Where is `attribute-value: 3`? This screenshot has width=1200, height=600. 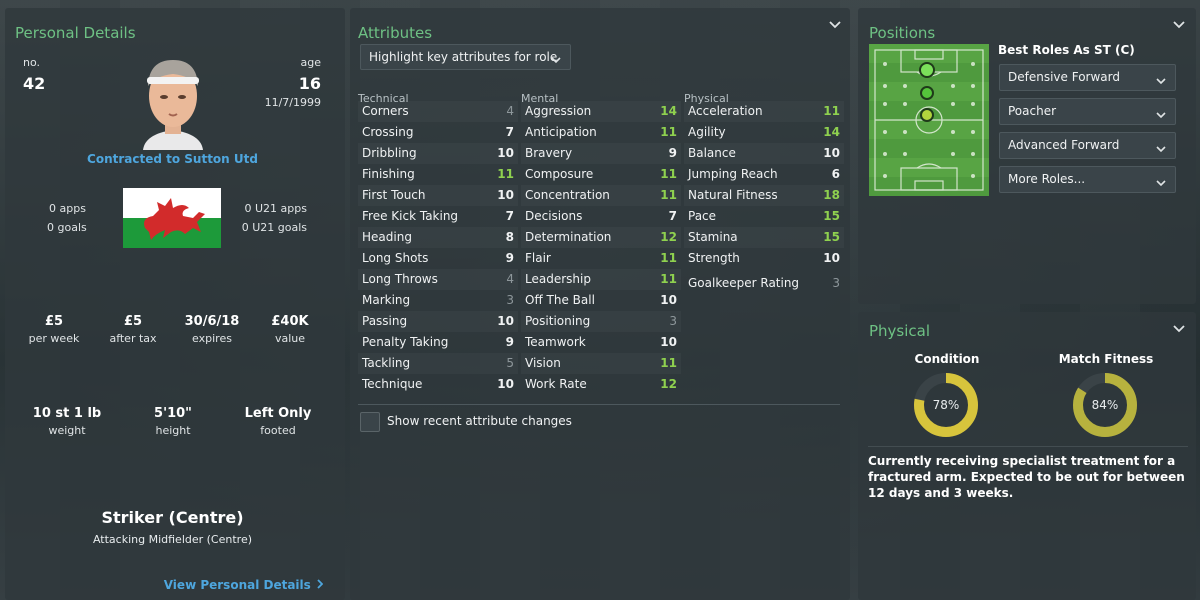
attribute-value: 3 is located at coordinates (673, 321).